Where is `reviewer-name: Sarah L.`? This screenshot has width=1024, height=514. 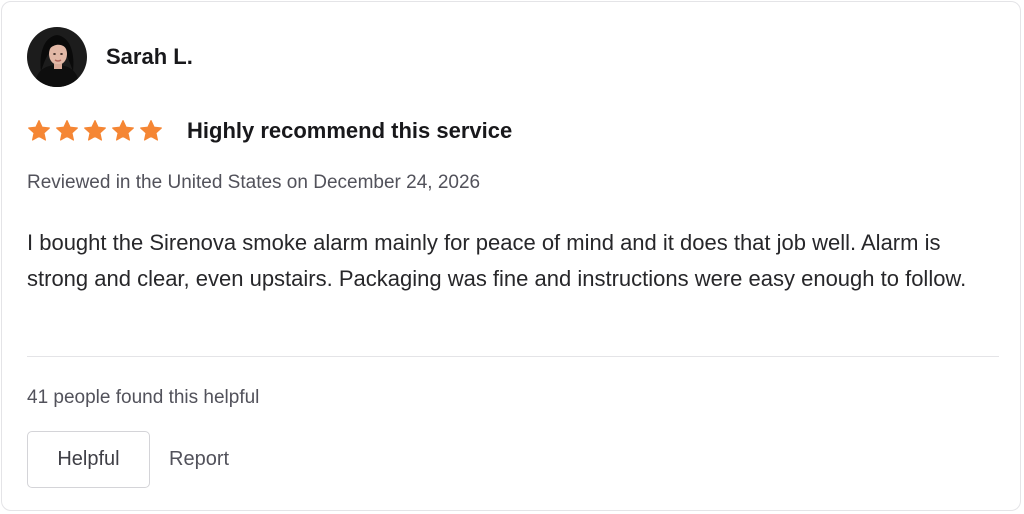
reviewer-name: Sarah L. is located at coordinates (149, 56).